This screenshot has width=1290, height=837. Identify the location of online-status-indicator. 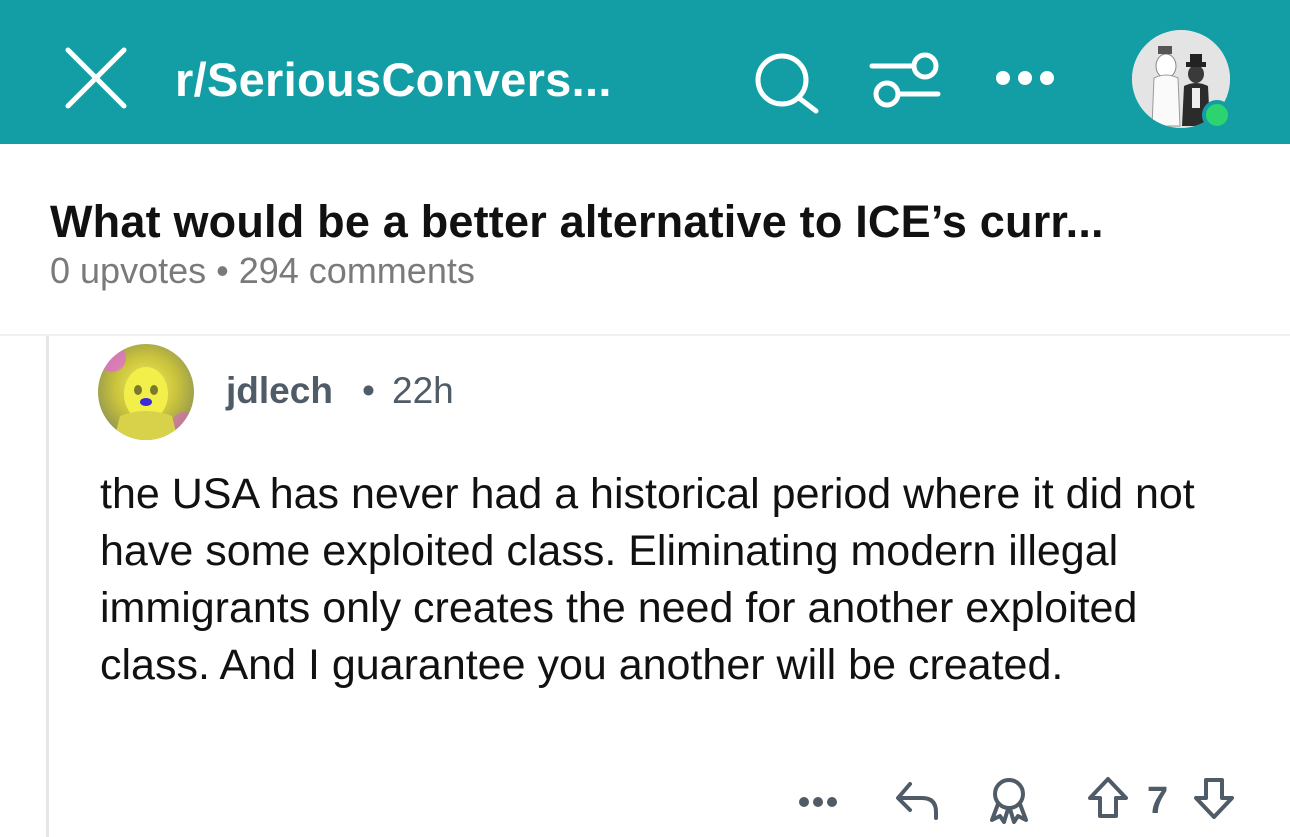
(1217, 115).